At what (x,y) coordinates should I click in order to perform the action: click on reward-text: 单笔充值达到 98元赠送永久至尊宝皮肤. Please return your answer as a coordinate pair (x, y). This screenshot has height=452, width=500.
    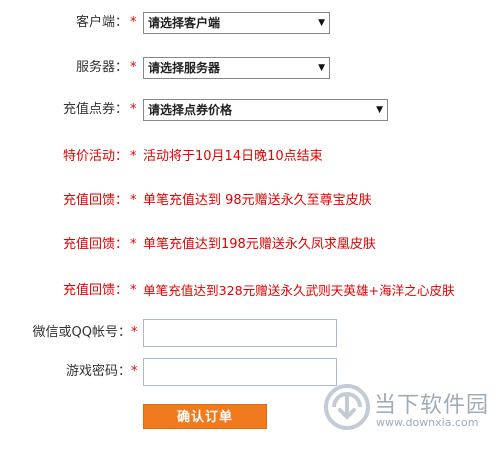
    Looking at the image, I should click on (257, 200).